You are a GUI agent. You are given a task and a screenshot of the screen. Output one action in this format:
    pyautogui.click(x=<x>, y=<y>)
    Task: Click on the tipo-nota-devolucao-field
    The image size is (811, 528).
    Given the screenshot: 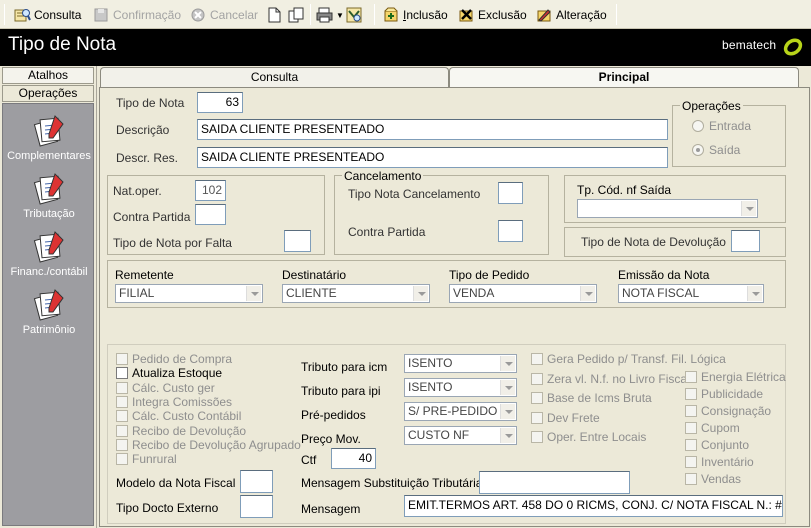 What is the action you would take?
    pyautogui.click(x=745, y=241)
    